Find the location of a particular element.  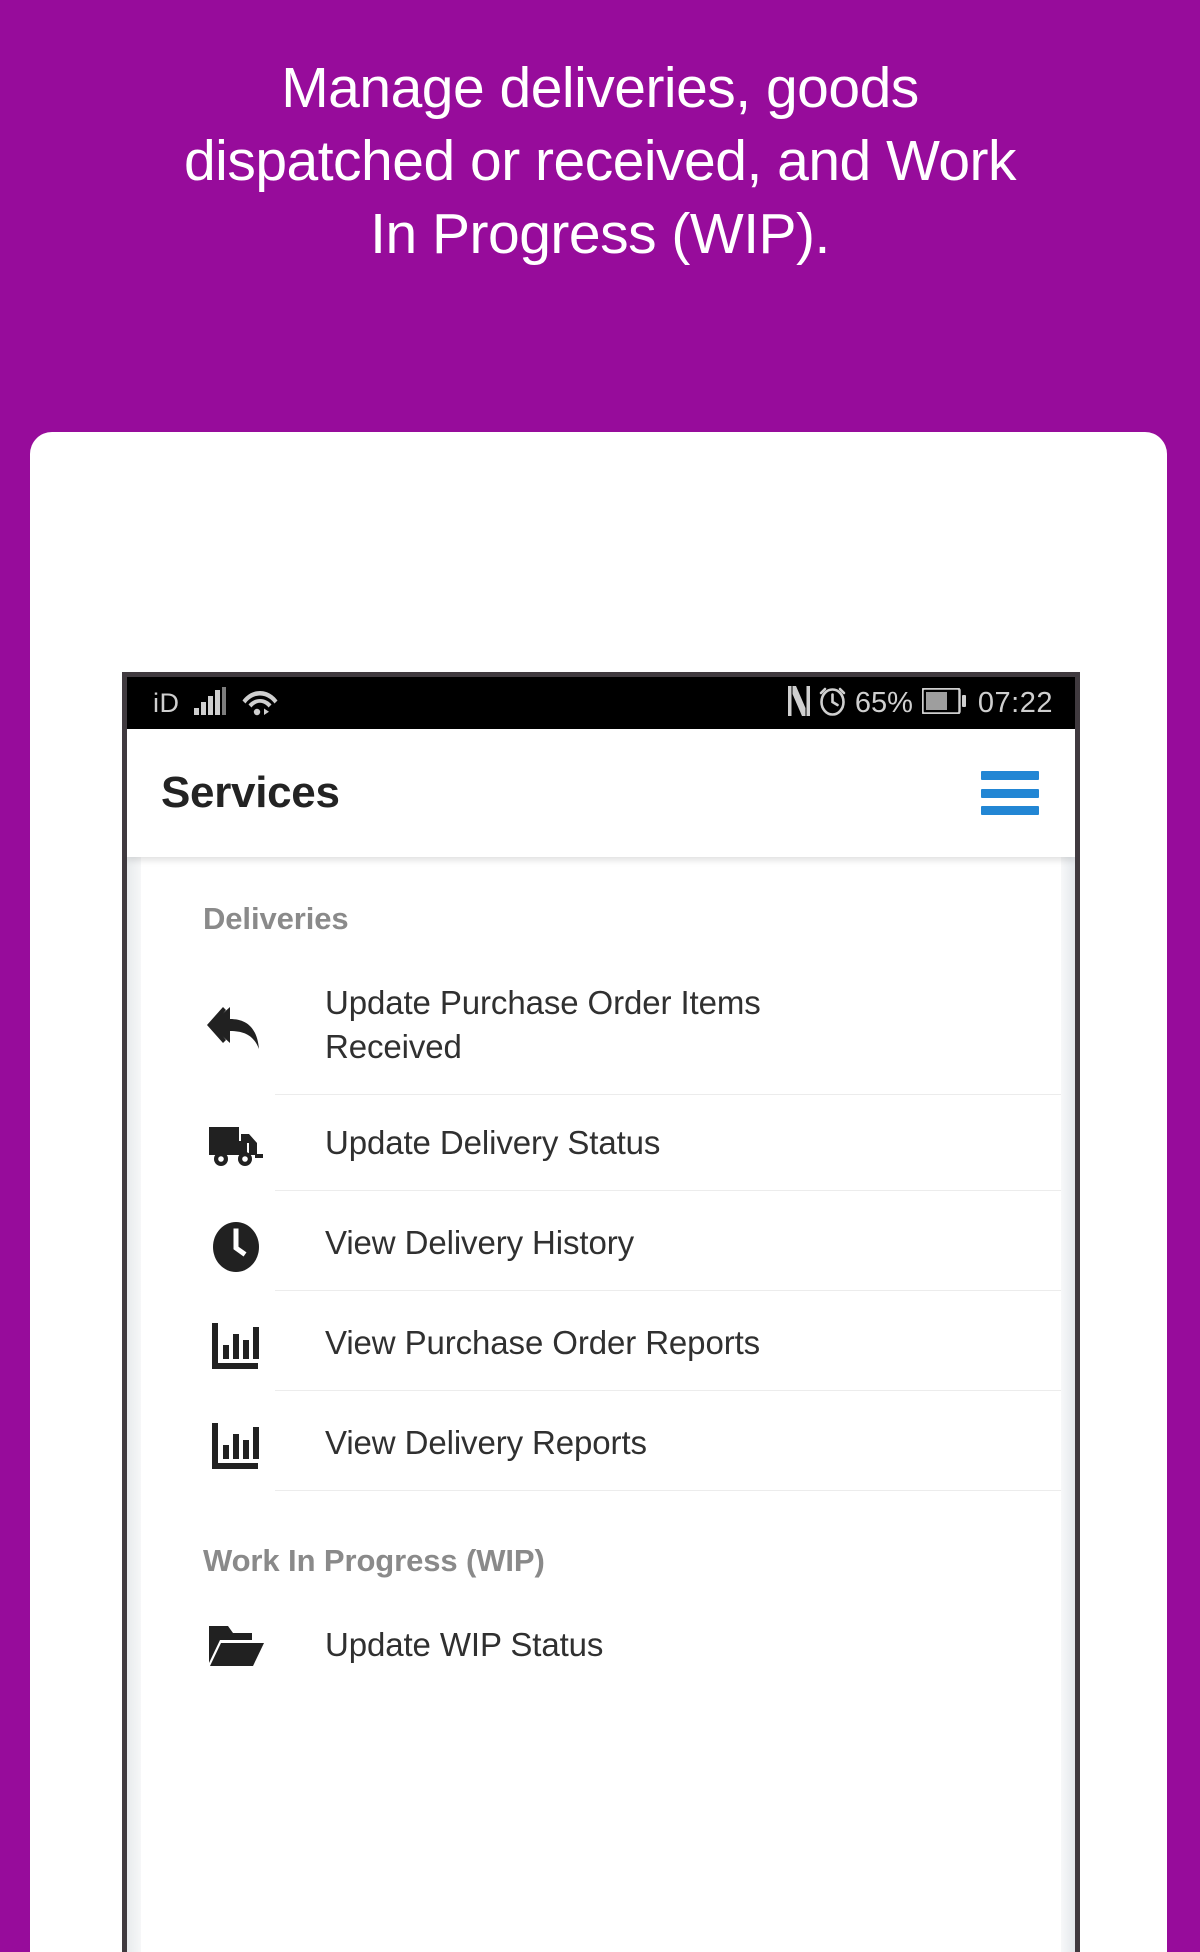

list-item-label: View Delivery History is located at coordinates (675, 1243).